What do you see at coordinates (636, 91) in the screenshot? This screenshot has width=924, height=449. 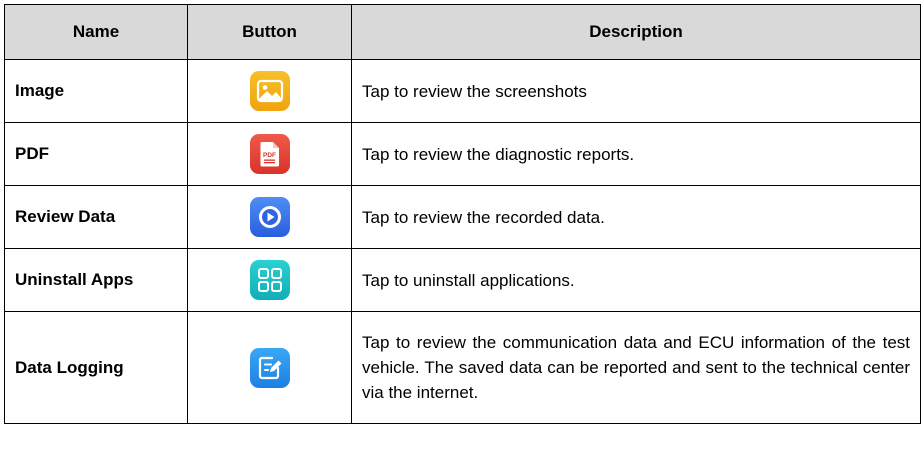 I see `row-description: Tap to review the screenshots` at bounding box center [636, 91].